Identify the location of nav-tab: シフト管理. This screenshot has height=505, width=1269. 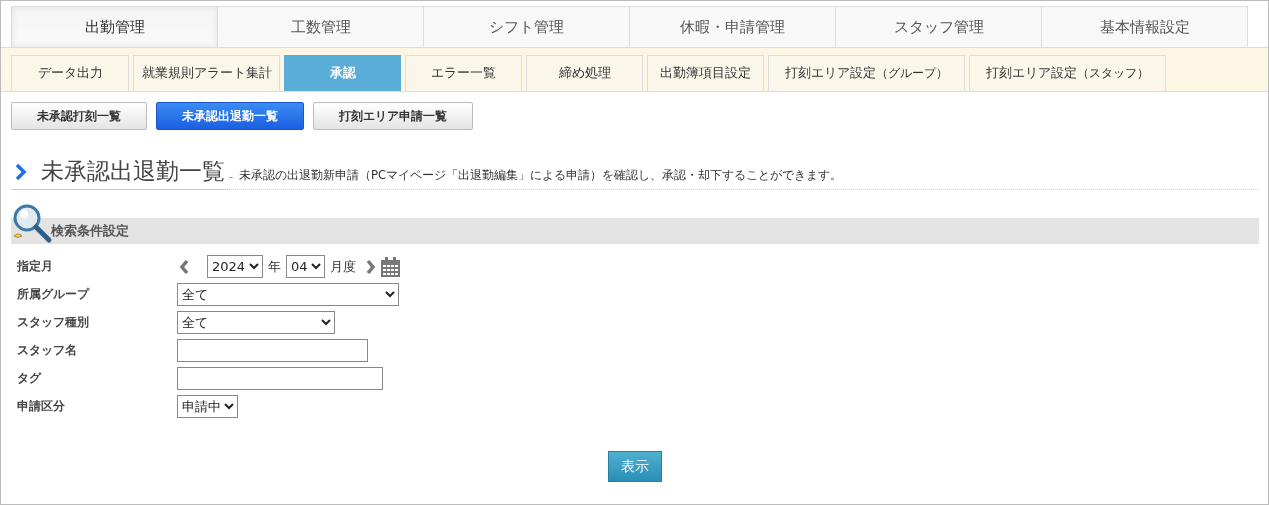
(526, 26).